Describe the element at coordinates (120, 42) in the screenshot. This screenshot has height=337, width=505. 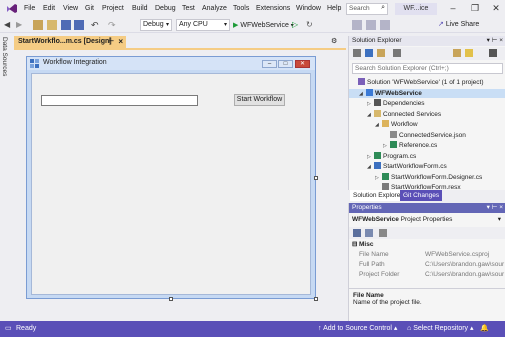
I see `close-icon: ×` at that location.